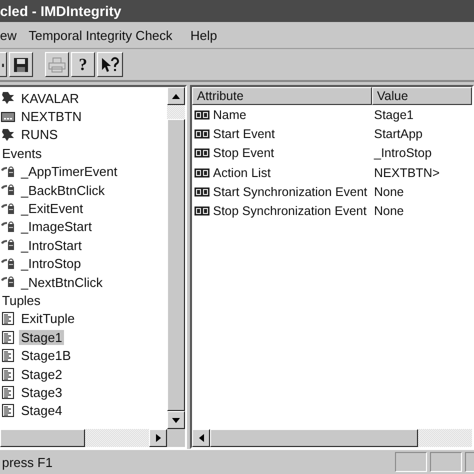 The height and width of the screenshot is (474, 474). I want to click on save-icon, so click(21, 64).